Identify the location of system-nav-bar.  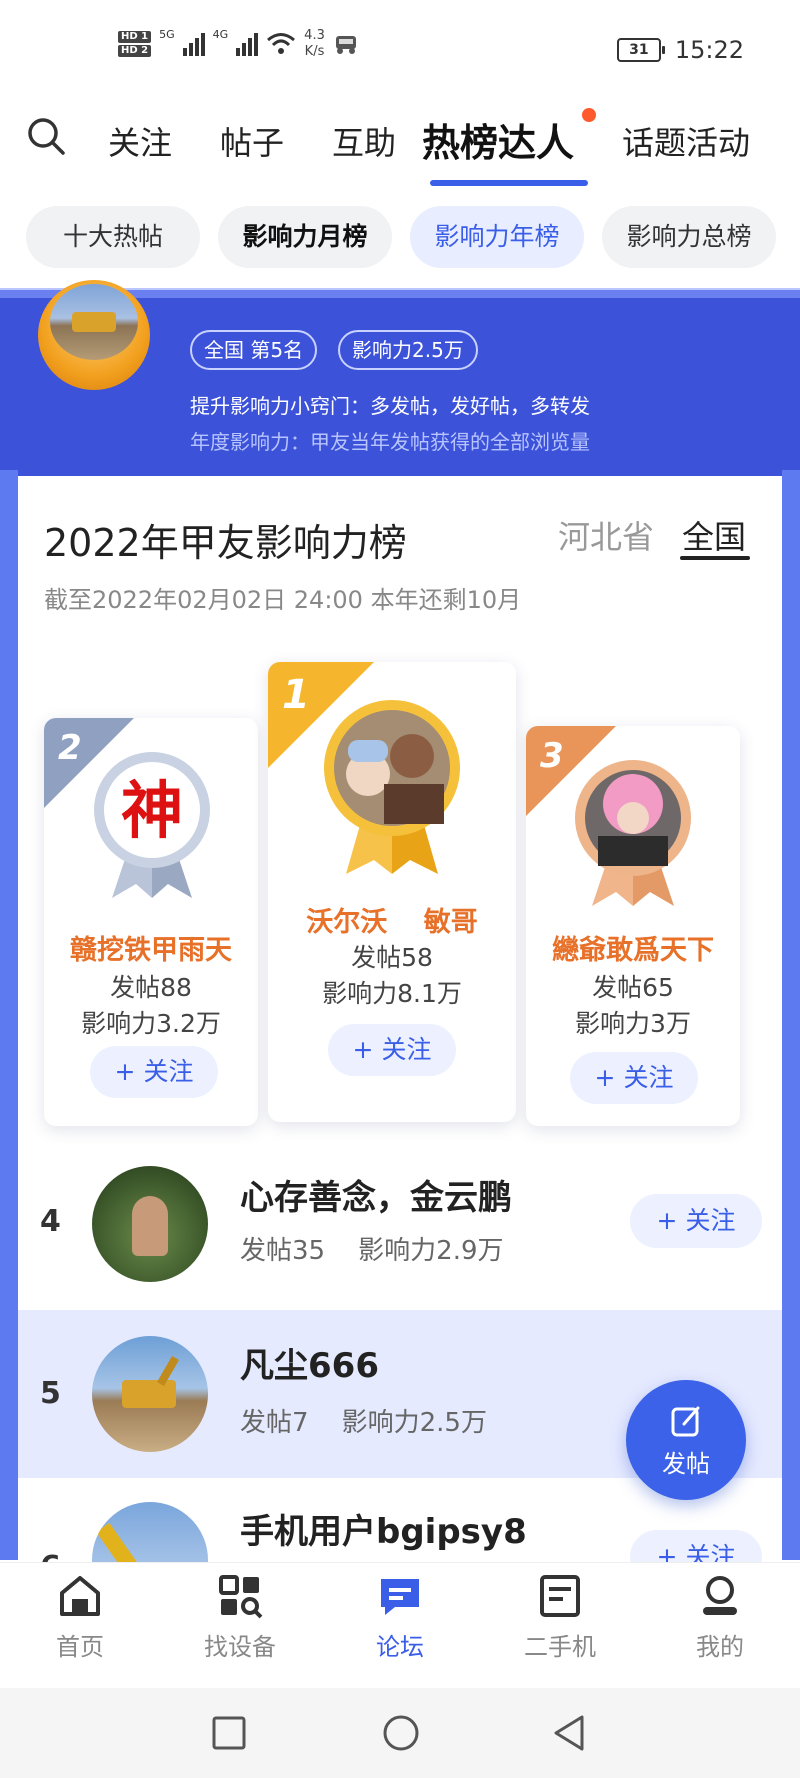
(400, 1733).